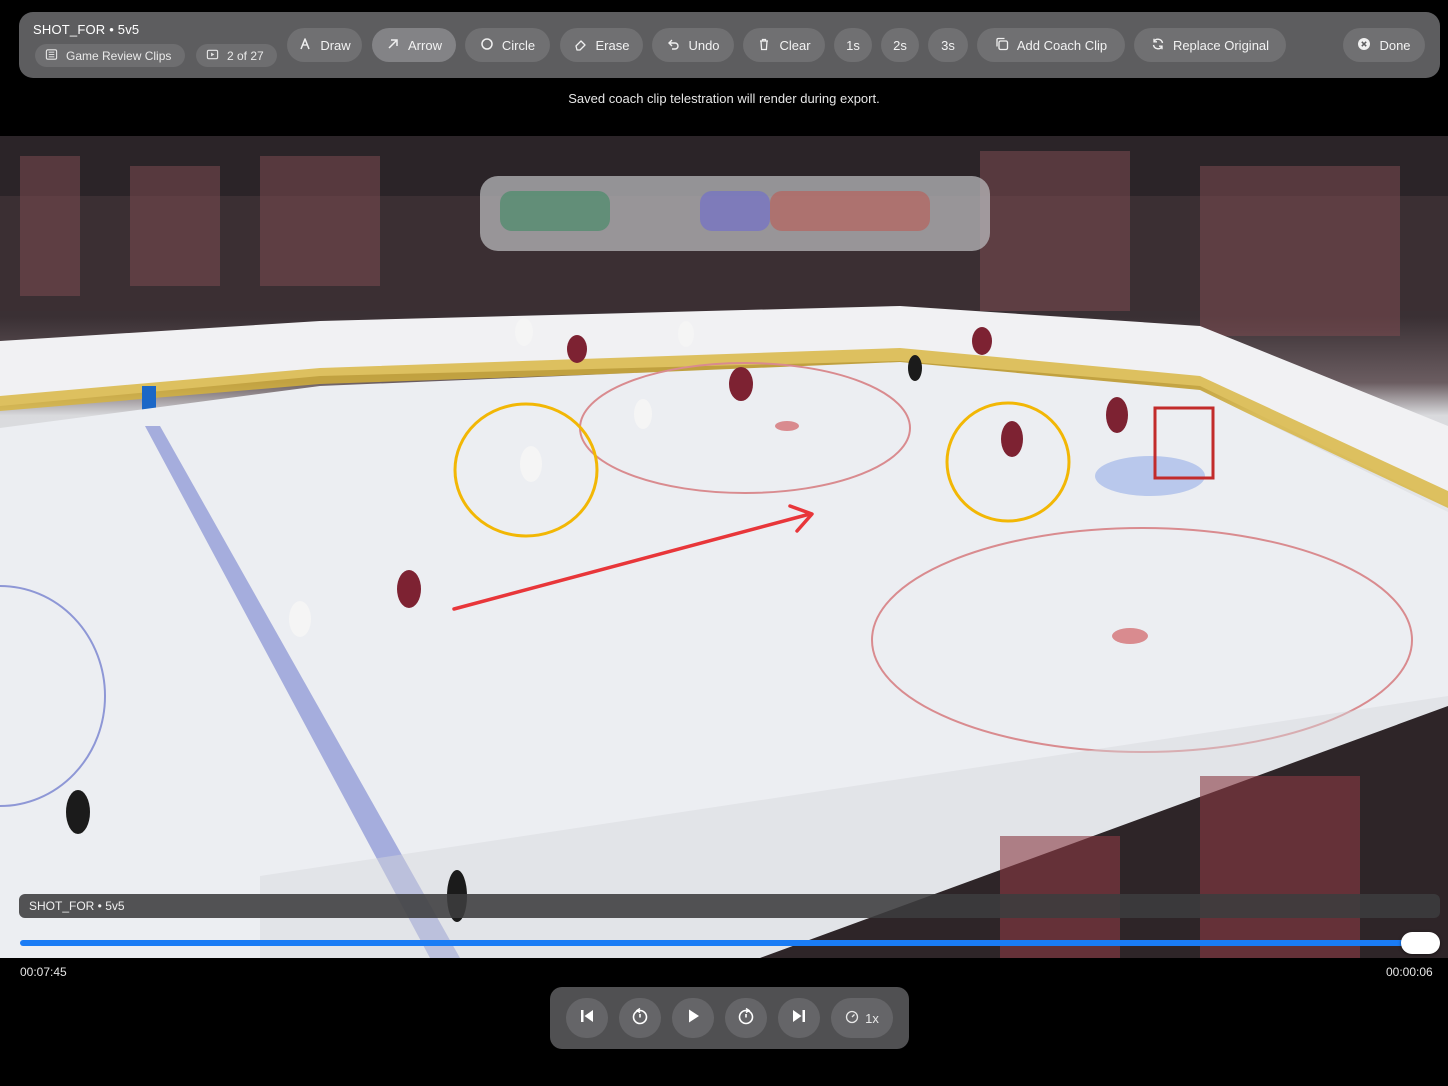 The image size is (1448, 1086). I want to click on film-stack-icon, so click(51, 56).